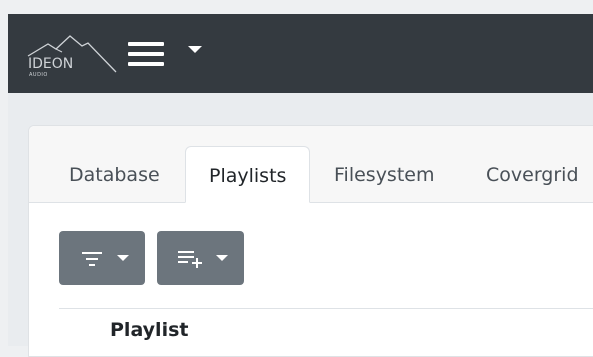  Describe the element at coordinates (326, 308) in the screenshot. I see `divider` at that location.